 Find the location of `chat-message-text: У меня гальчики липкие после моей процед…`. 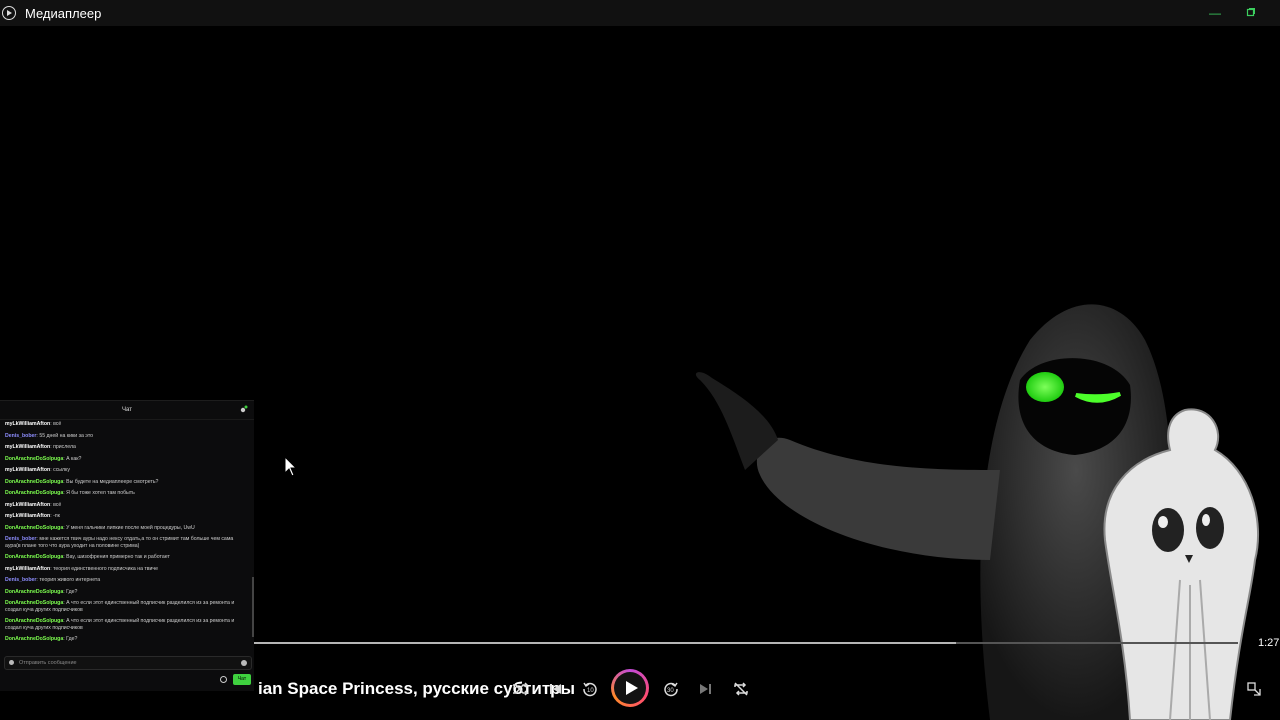

chat-message-text: У меня гальчики липкие после моей процед… is located at coordinates (130, 527).